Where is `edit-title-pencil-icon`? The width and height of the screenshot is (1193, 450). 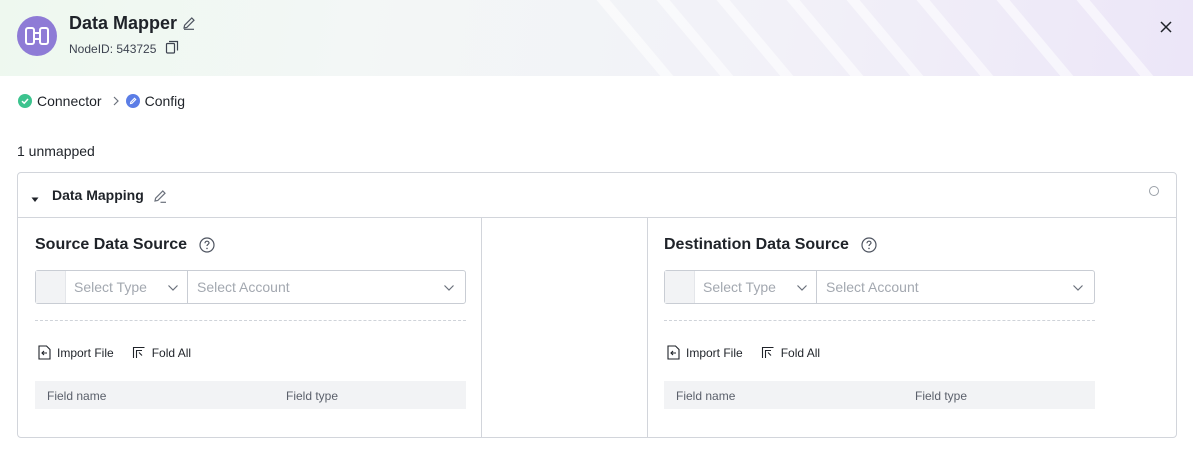
edit-title-pencil-icon is located at coordinates (189, 23).